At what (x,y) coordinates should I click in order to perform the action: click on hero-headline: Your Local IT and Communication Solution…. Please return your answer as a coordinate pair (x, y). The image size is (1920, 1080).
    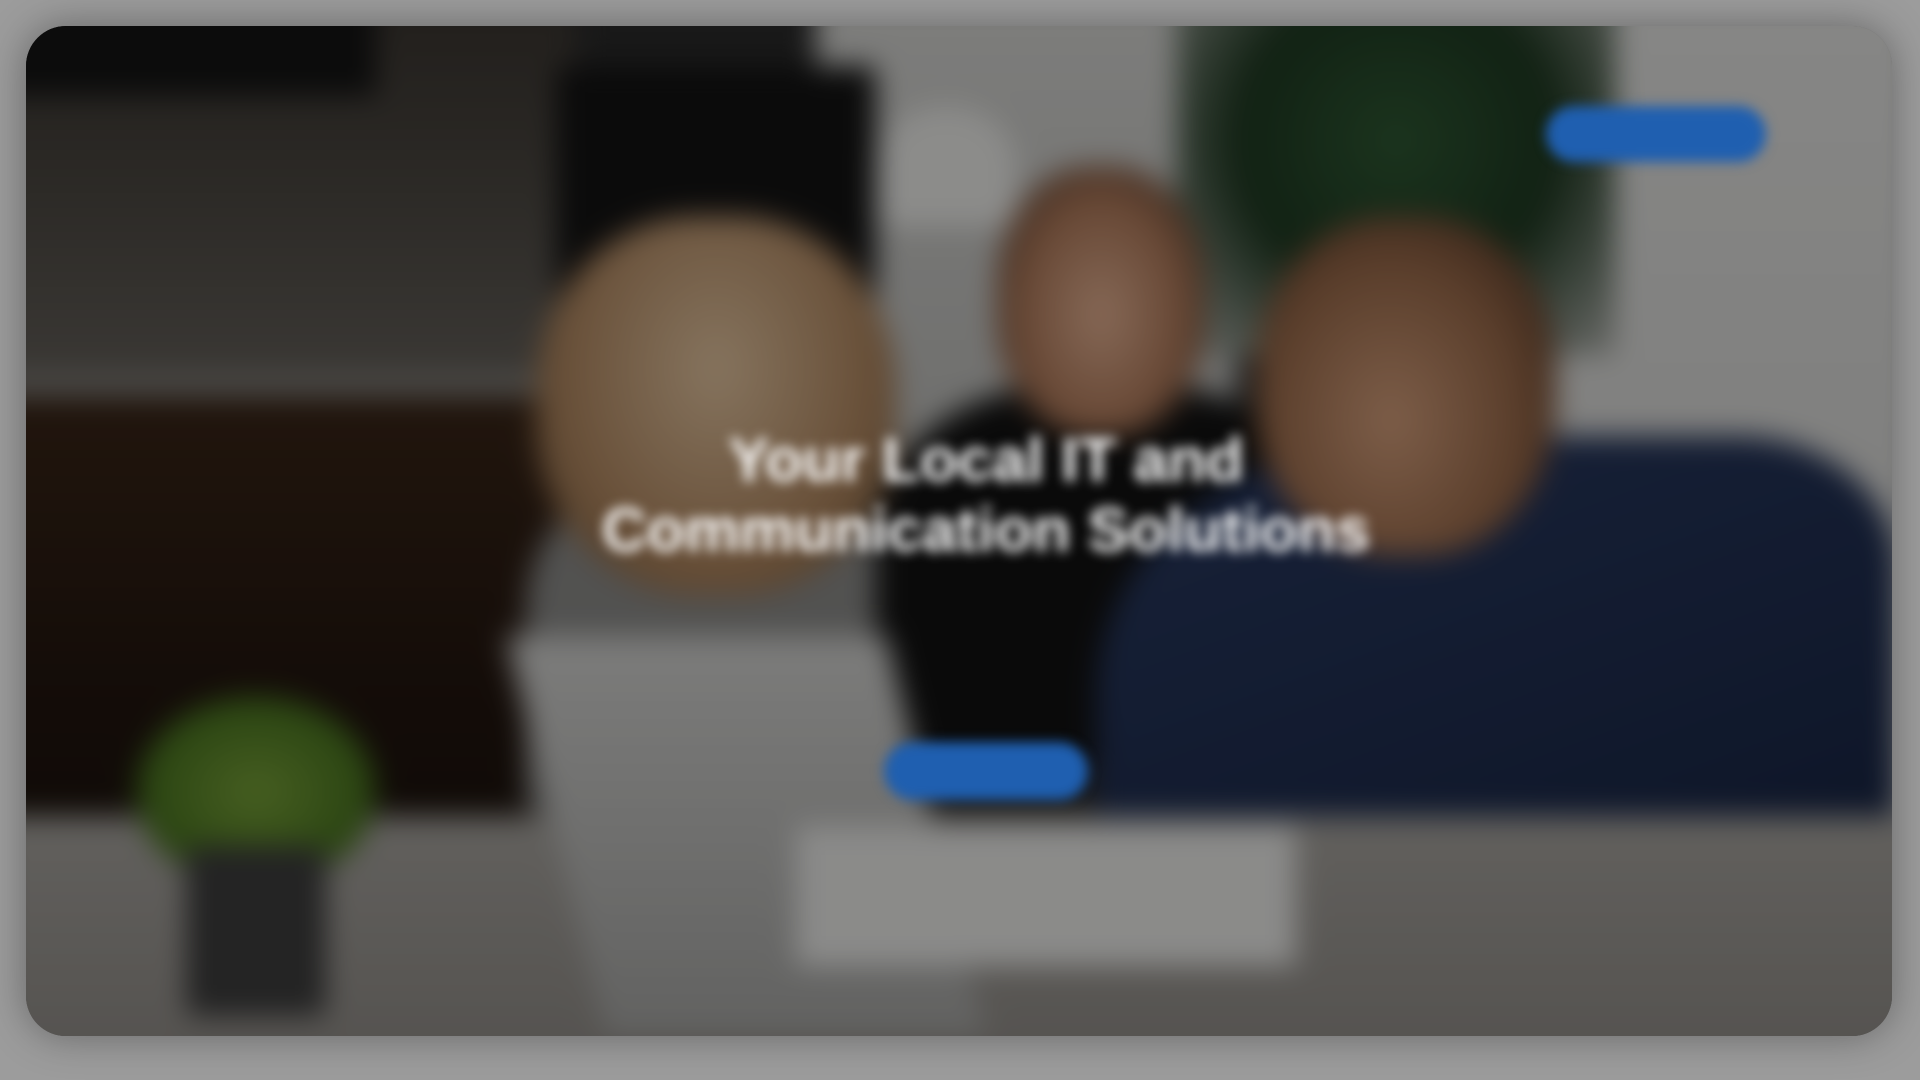
    Looking at the image, I should click on (986, 496).